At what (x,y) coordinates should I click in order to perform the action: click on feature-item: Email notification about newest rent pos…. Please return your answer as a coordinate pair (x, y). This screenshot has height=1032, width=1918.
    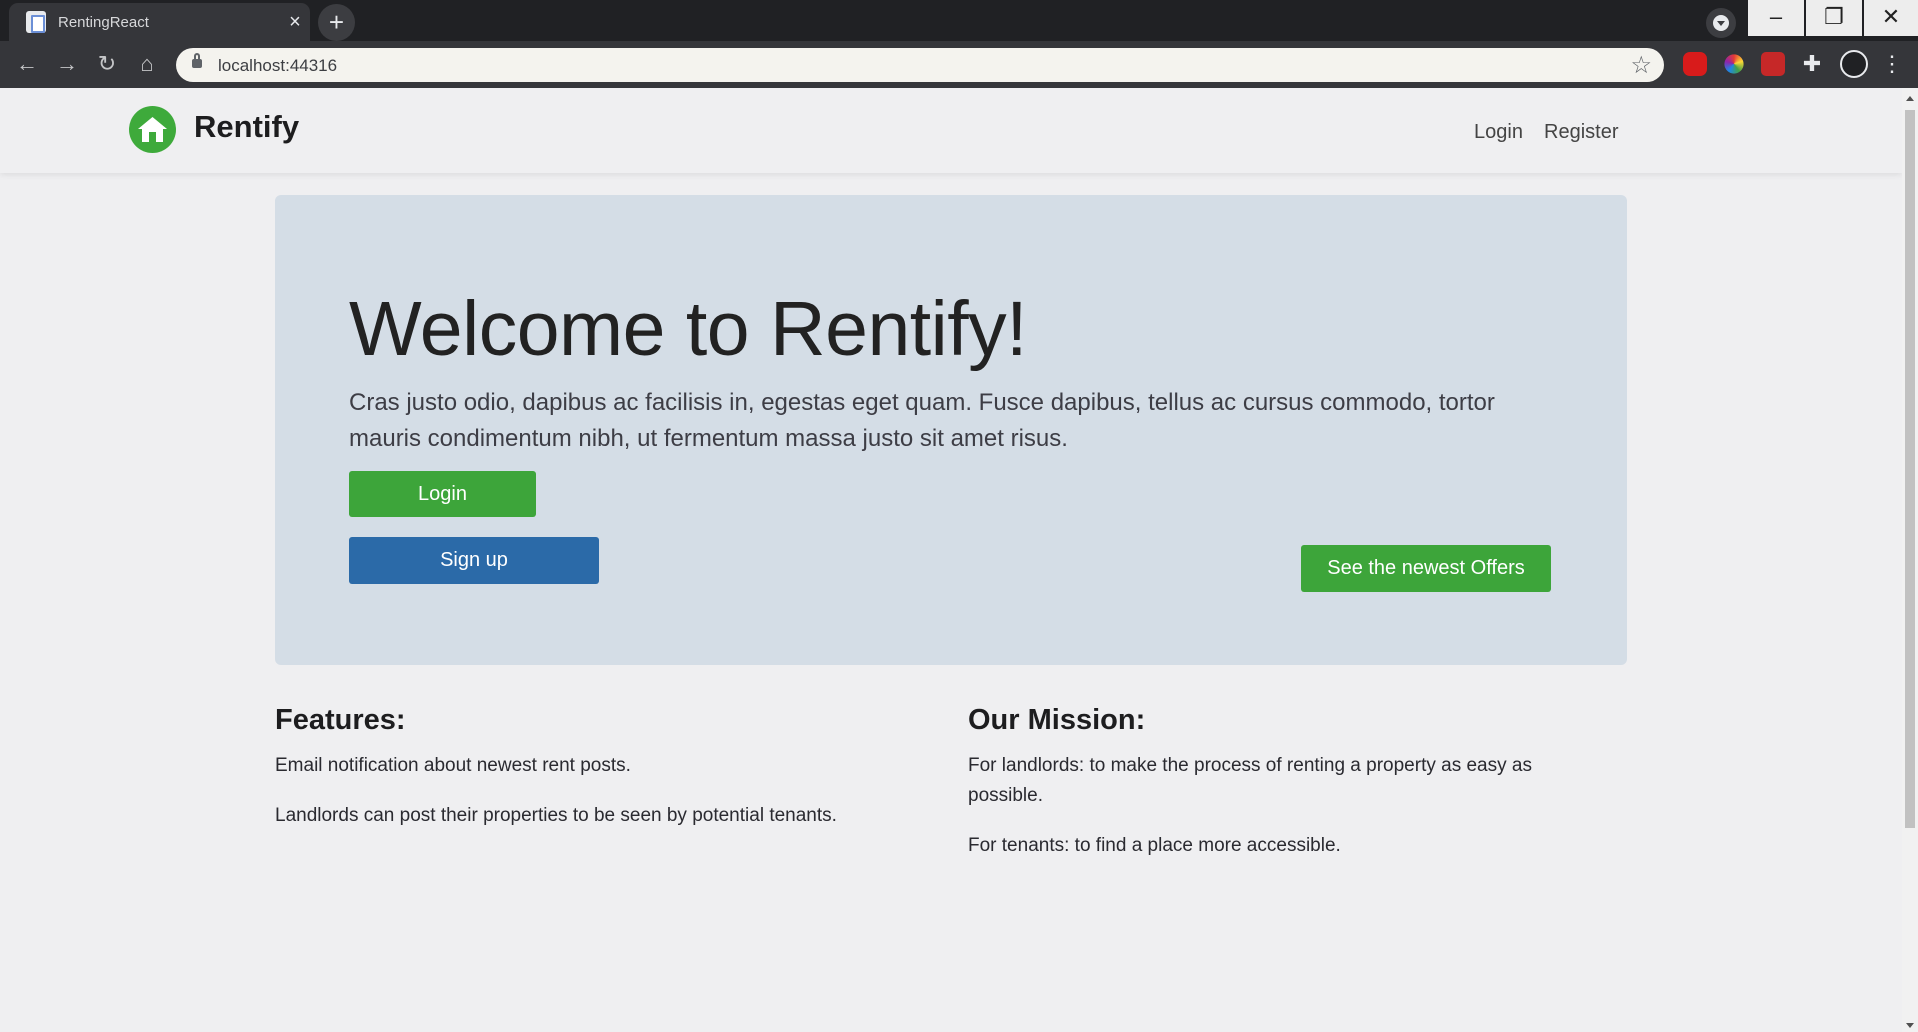
    Looking at the image, I should click on (453, 765).